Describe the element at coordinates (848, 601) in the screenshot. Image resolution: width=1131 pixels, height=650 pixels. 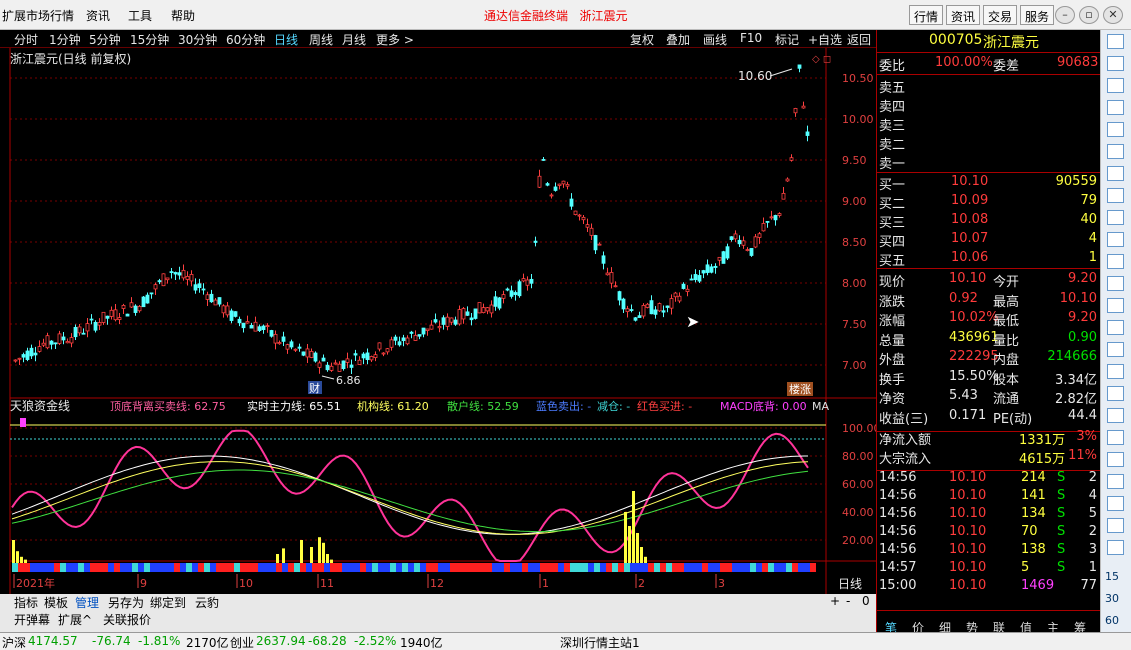
I see `zoom-out-icon: -` at that location.